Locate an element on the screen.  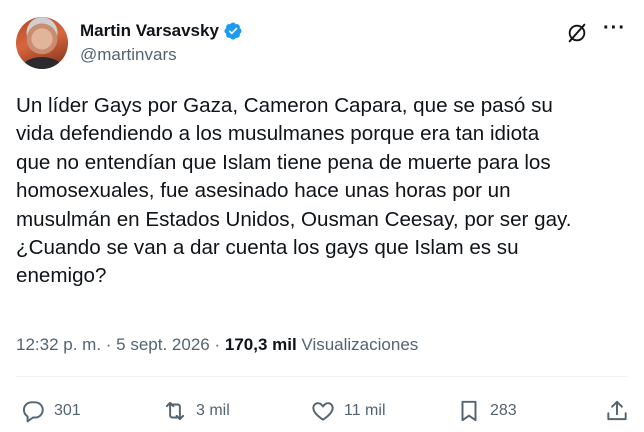
avatar-shoulders is located at coordinates (42, 63).